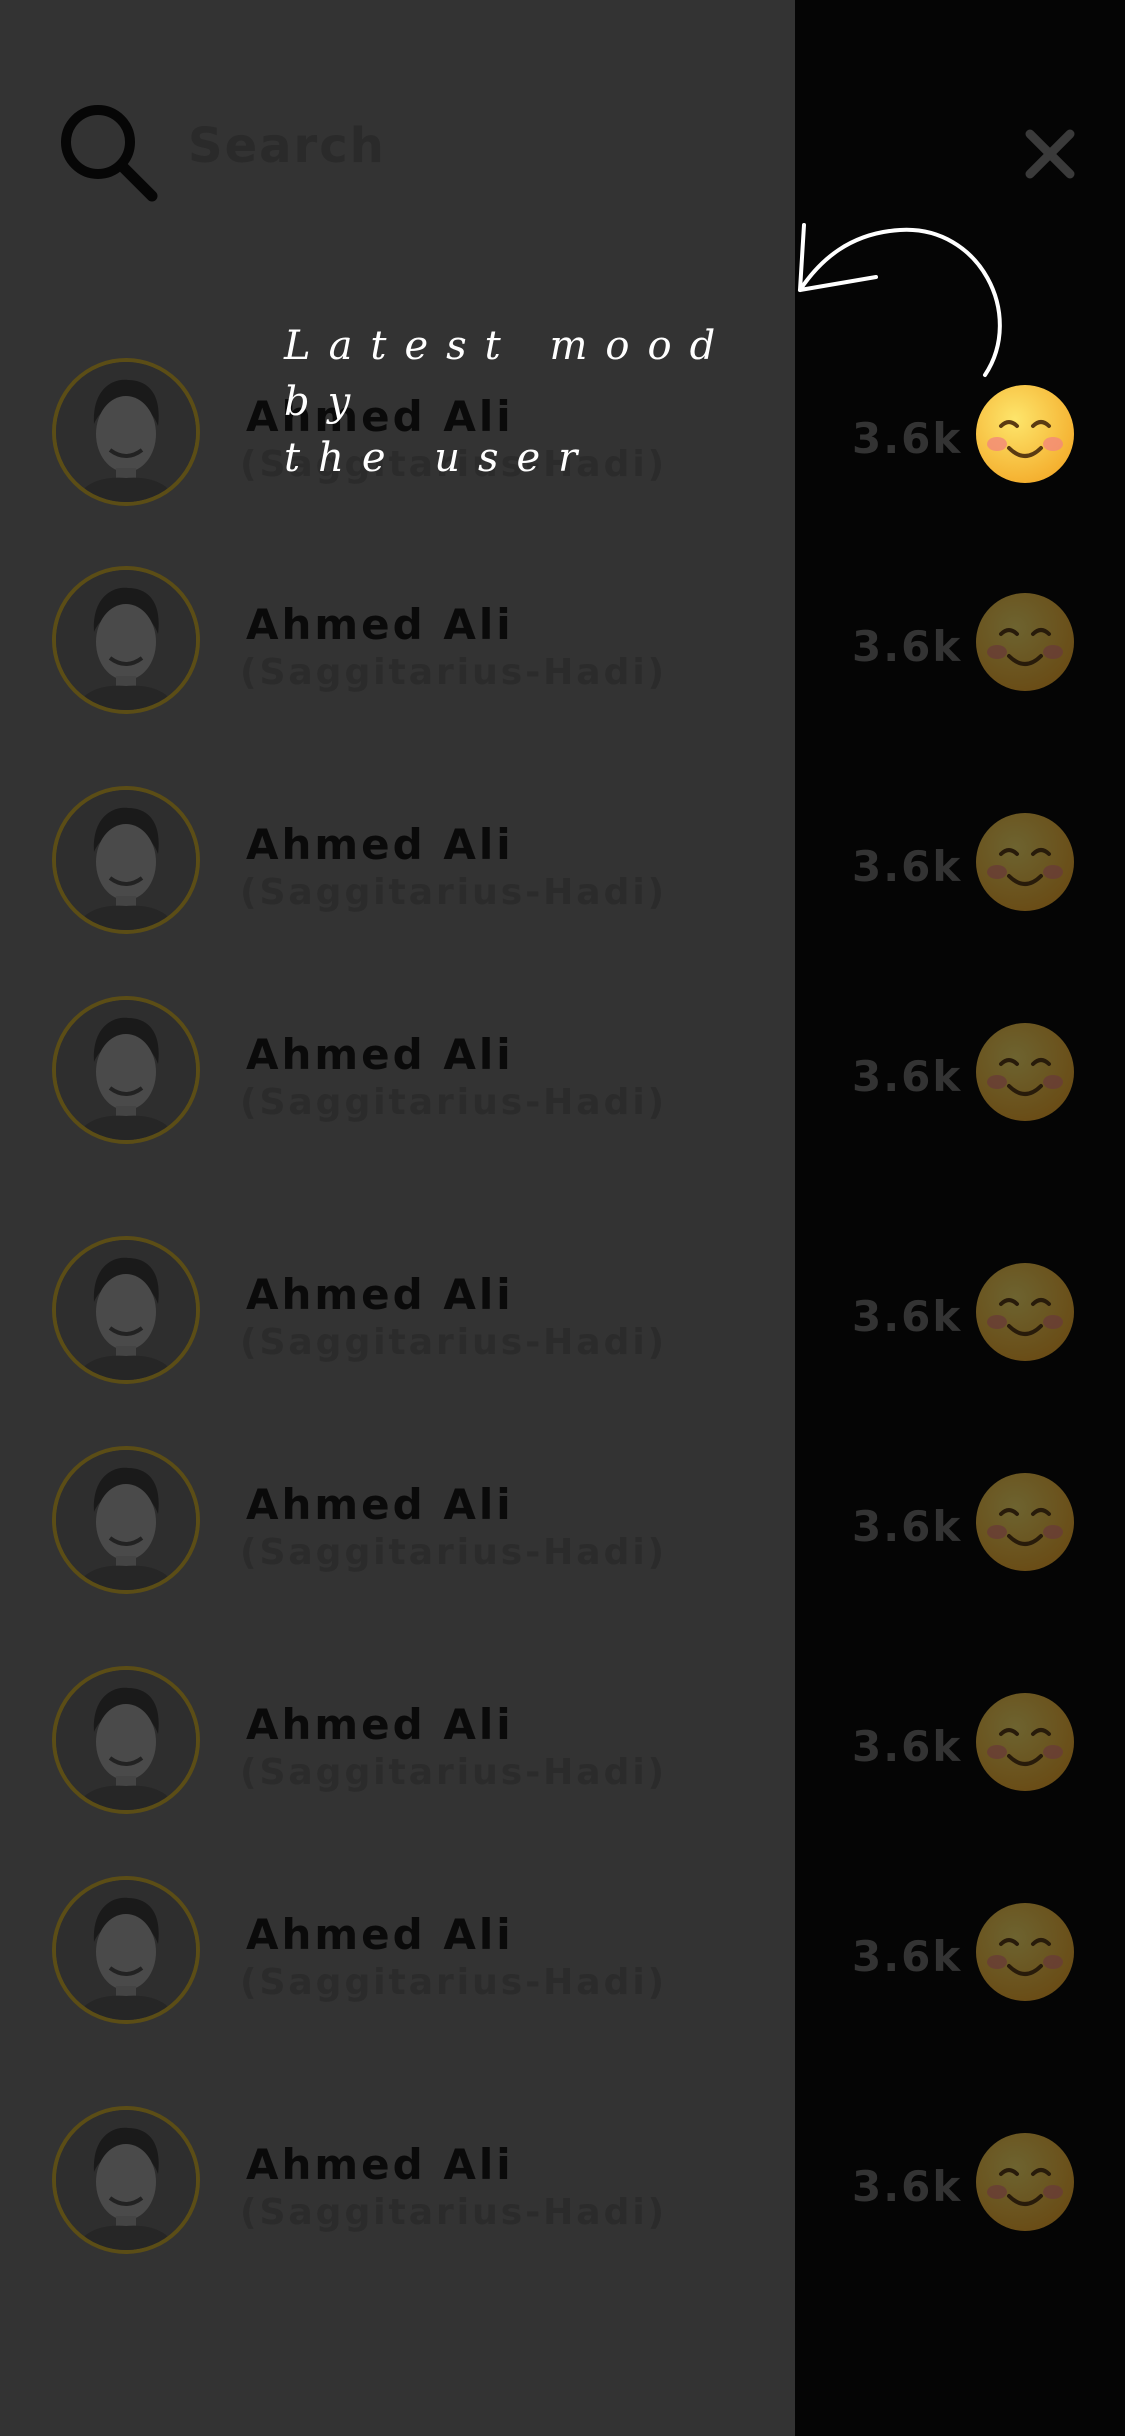 The image size is (1125, 2436). I want to click on search-icon, so click(108, 152).